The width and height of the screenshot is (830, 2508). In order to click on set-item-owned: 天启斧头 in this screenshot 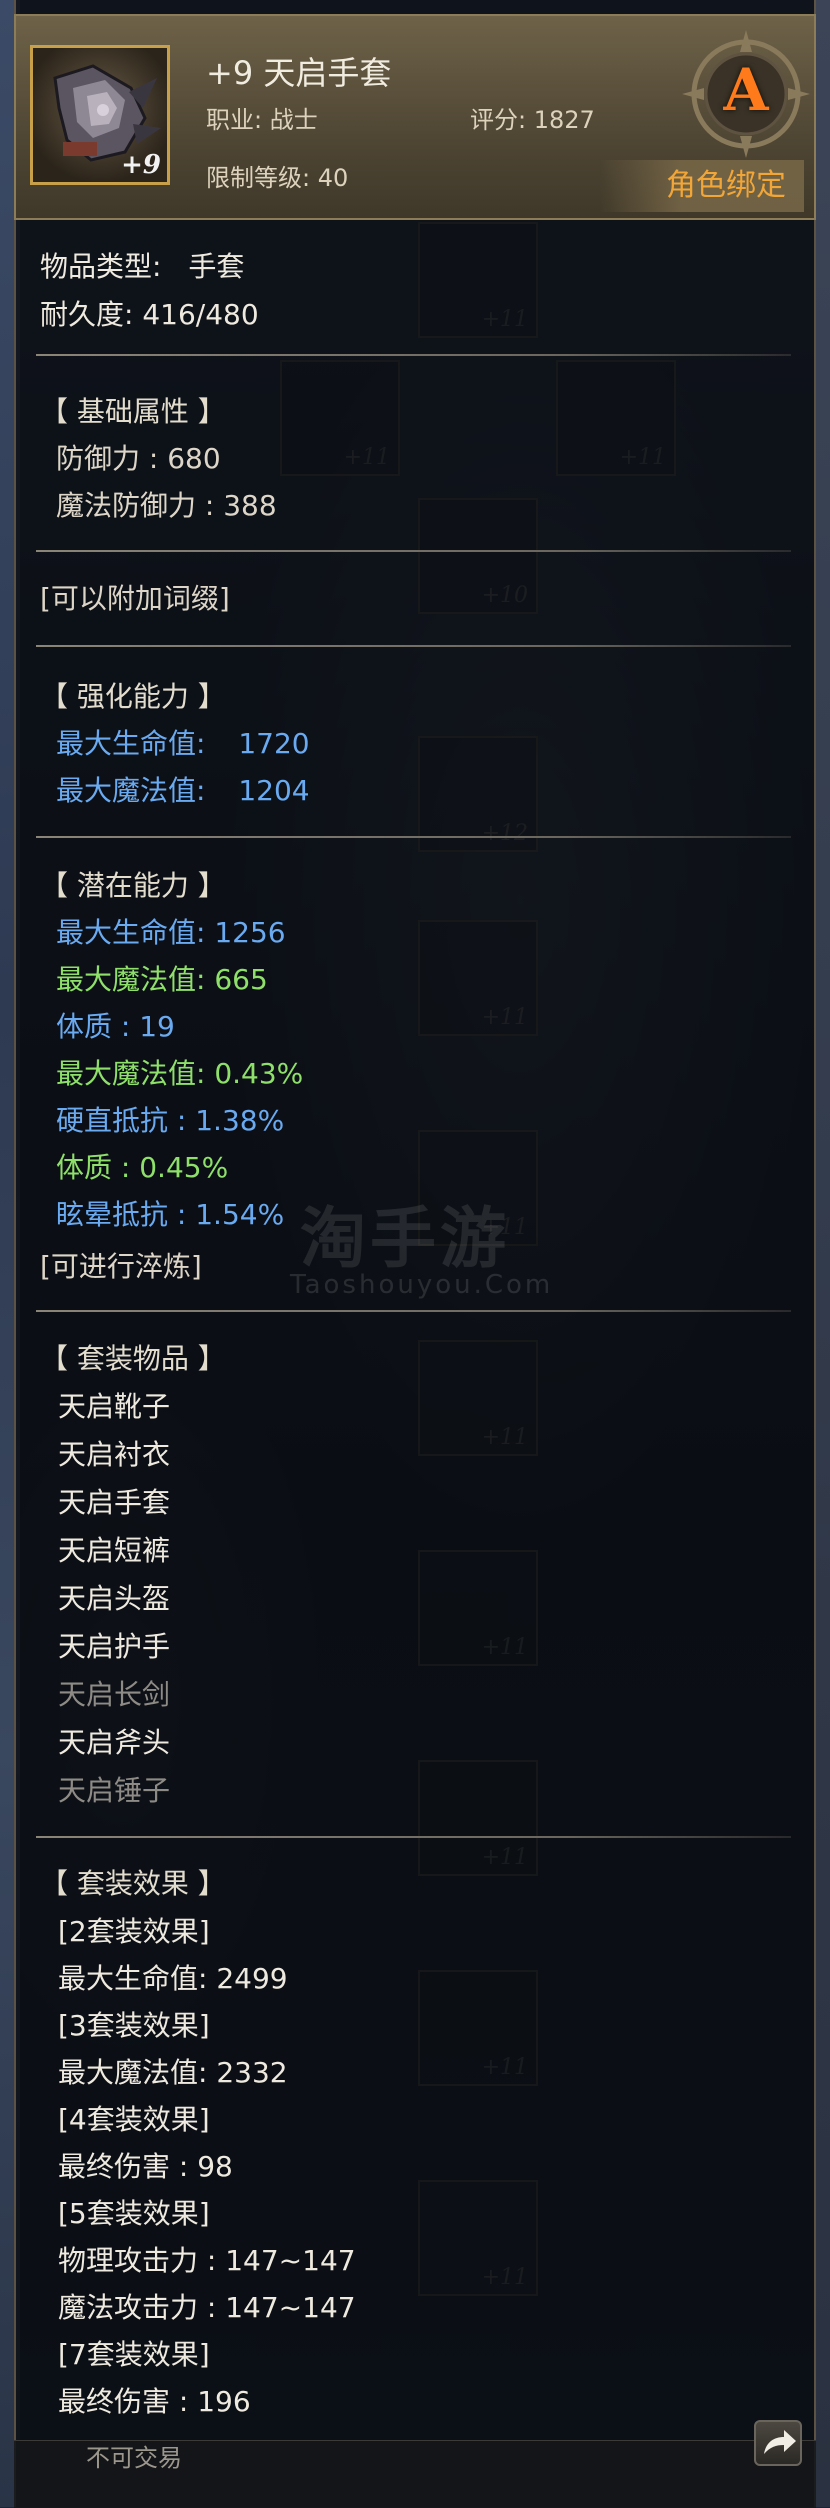, I will do `click(114, 1742)`.